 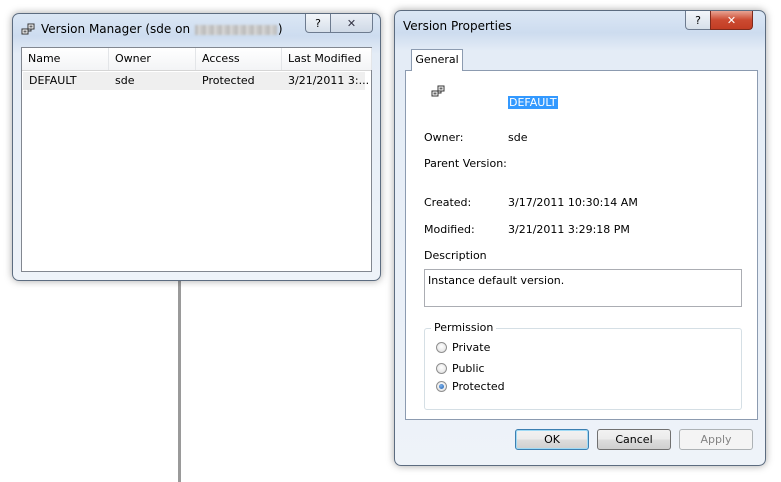 What do you see at coordinates (471, 347) in the screenshot?
I see `radio-private-label: Private` at bounding box center [471, 347].